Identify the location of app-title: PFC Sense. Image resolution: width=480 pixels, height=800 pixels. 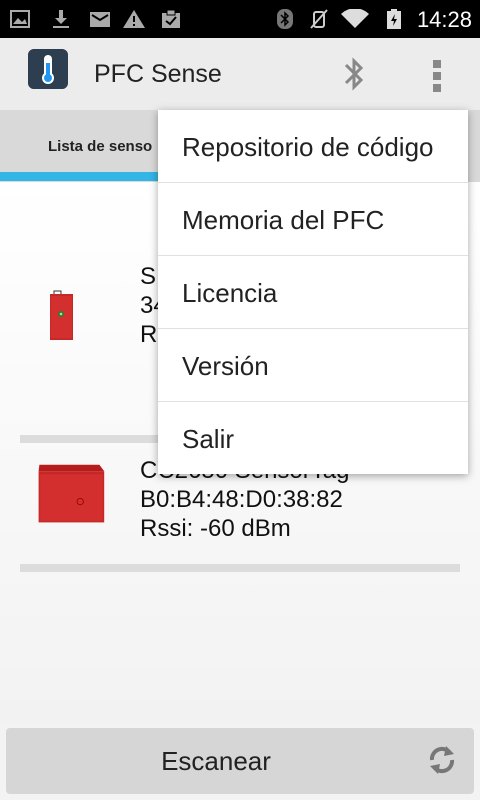
(158, 74).